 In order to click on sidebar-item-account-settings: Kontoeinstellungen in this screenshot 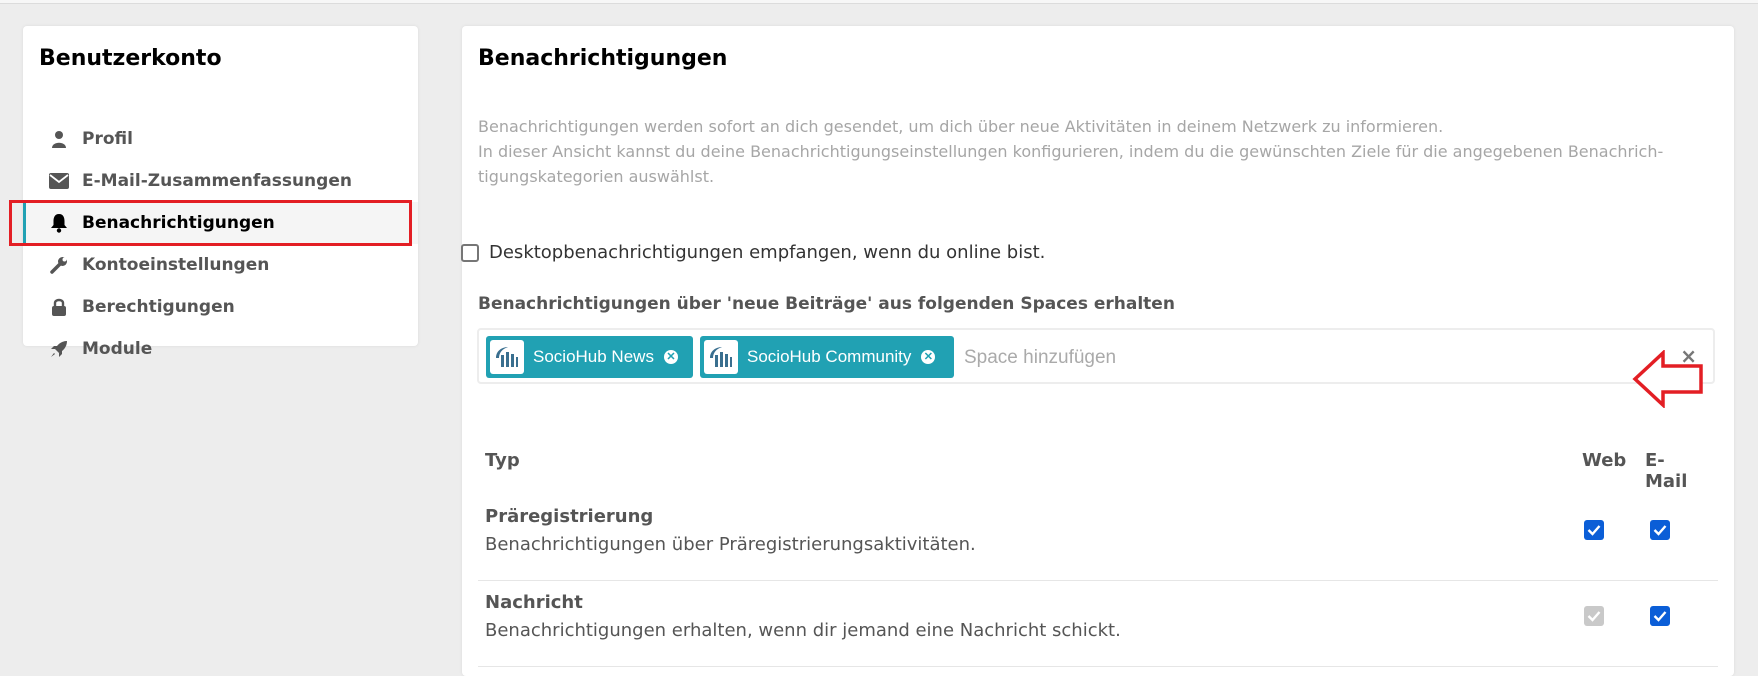, I will do `click(220, 265)`.